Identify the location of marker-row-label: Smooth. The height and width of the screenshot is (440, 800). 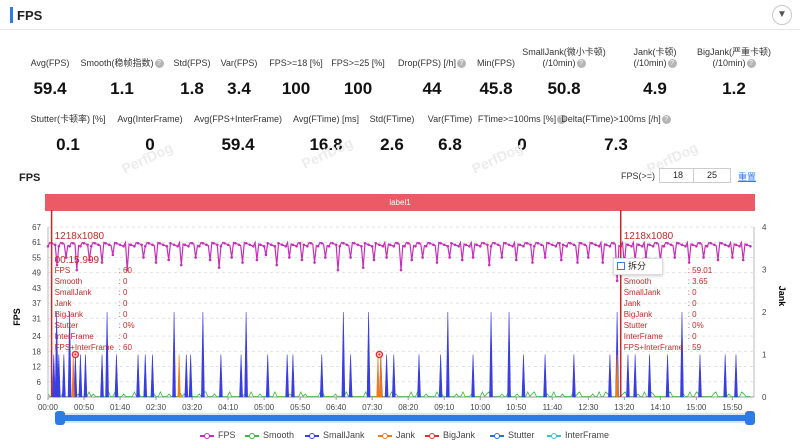
(638, 281).